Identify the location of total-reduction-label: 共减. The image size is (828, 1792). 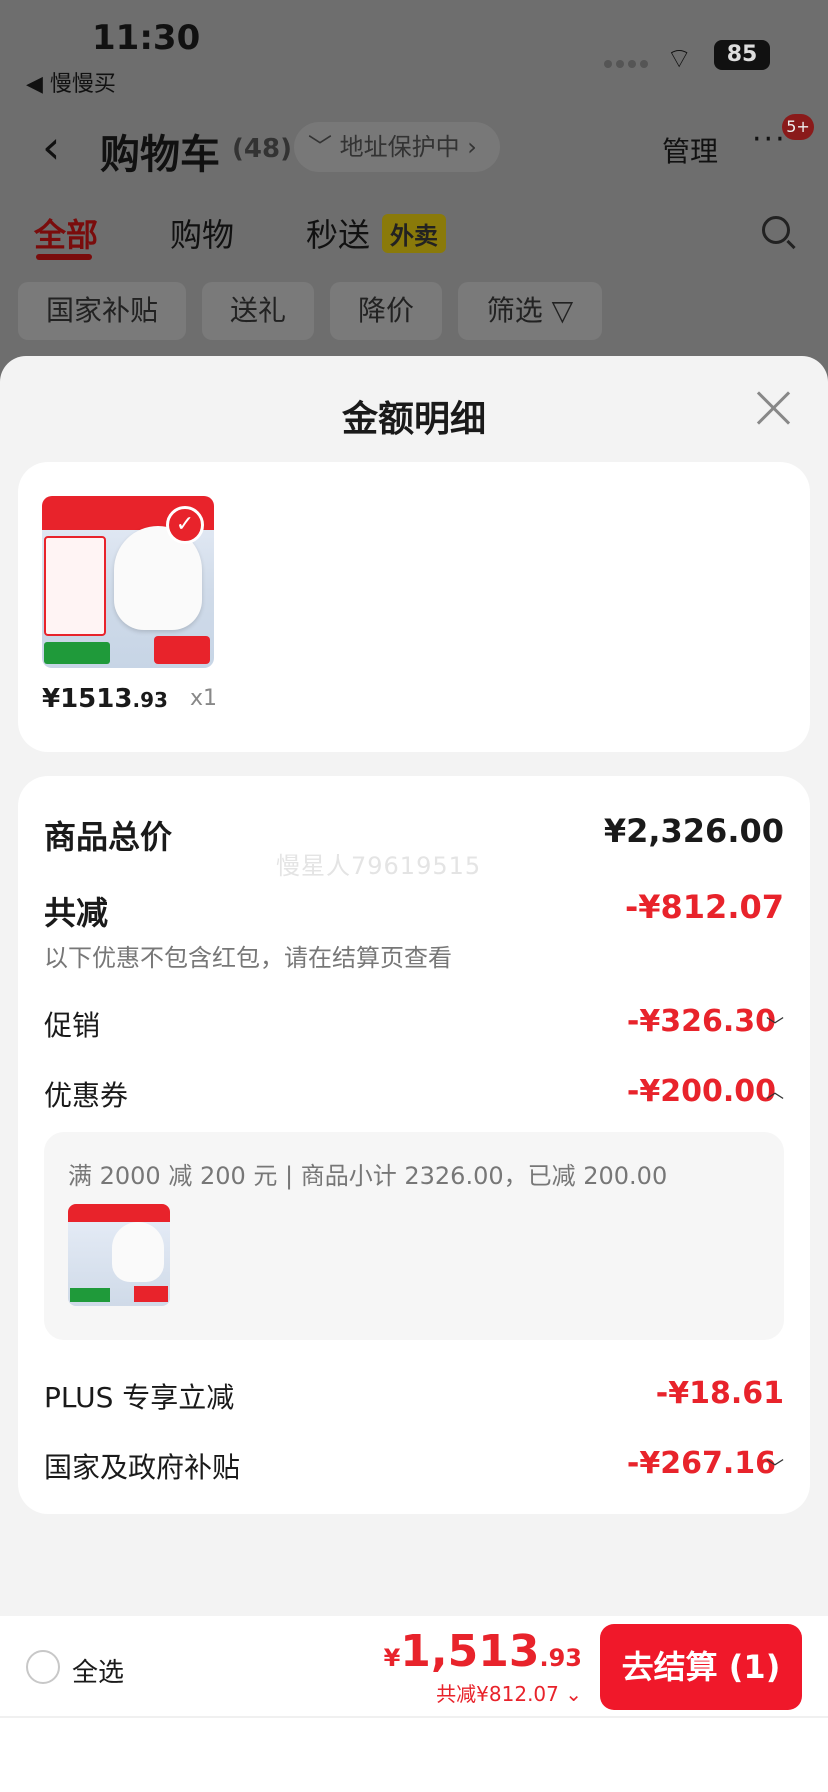
(76, 913).